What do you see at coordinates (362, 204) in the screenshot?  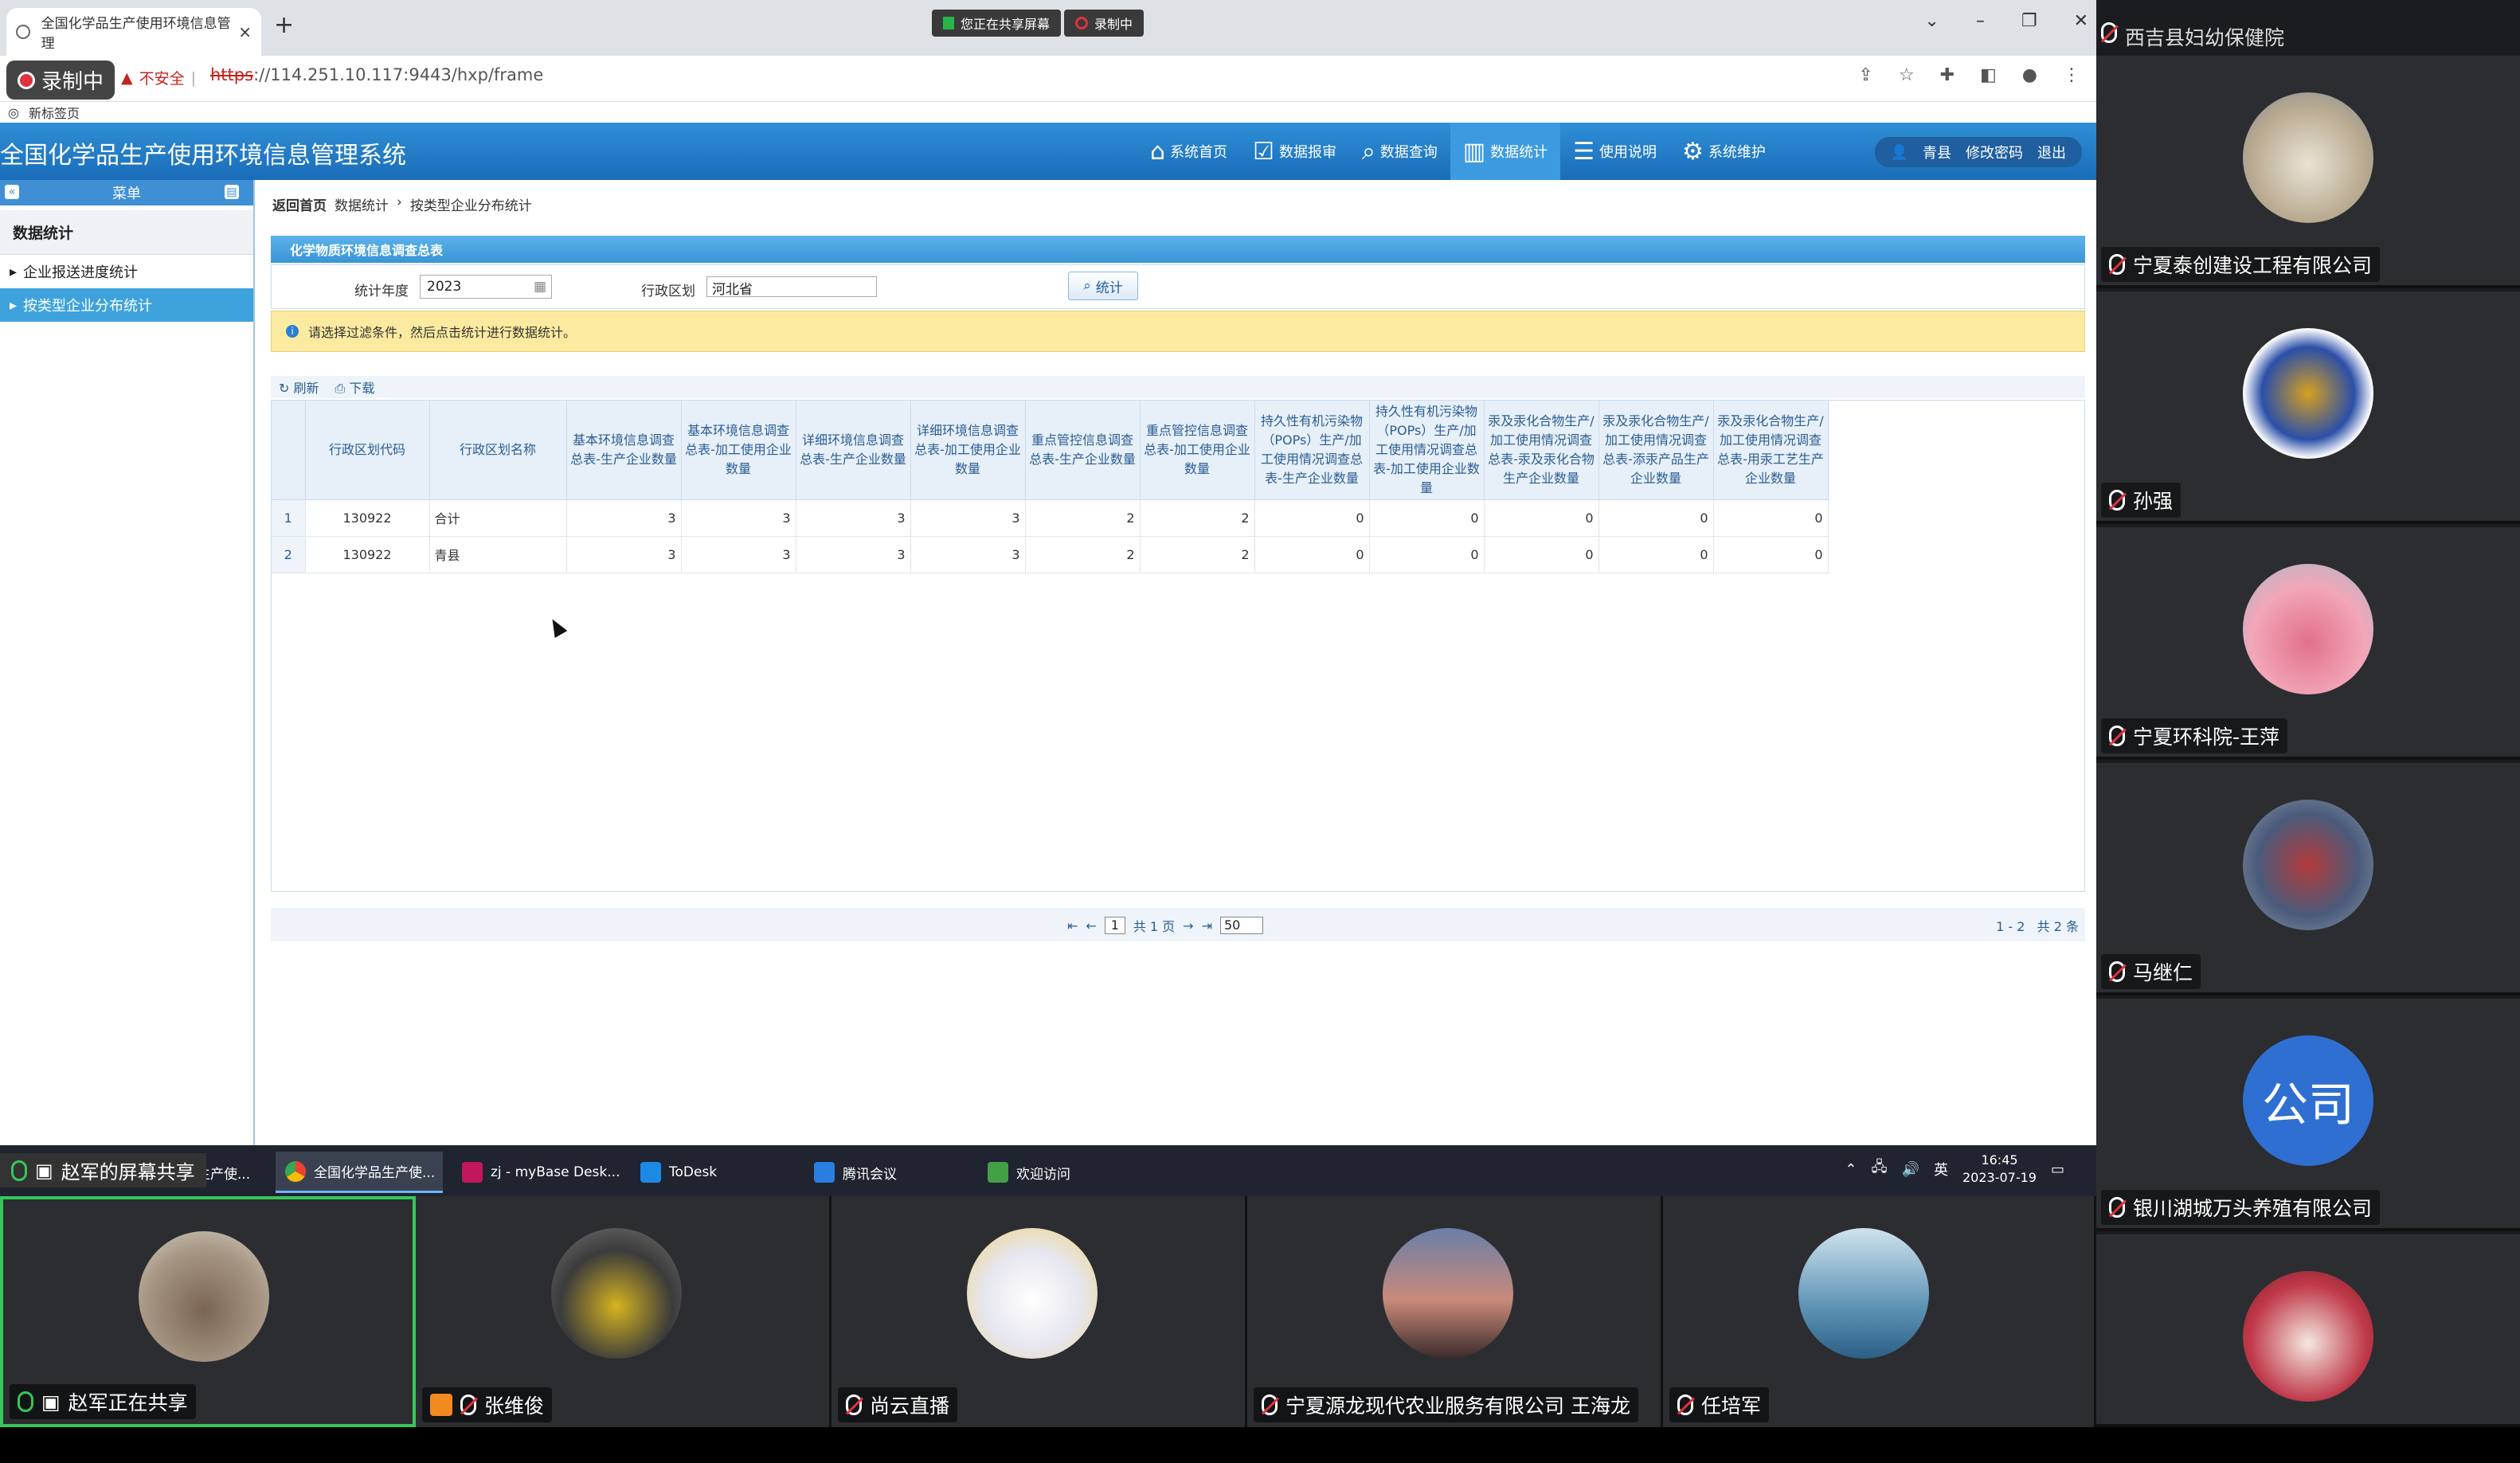 I see `breadcrumb-level1: 数据统计` at bounding box center [362, 204].